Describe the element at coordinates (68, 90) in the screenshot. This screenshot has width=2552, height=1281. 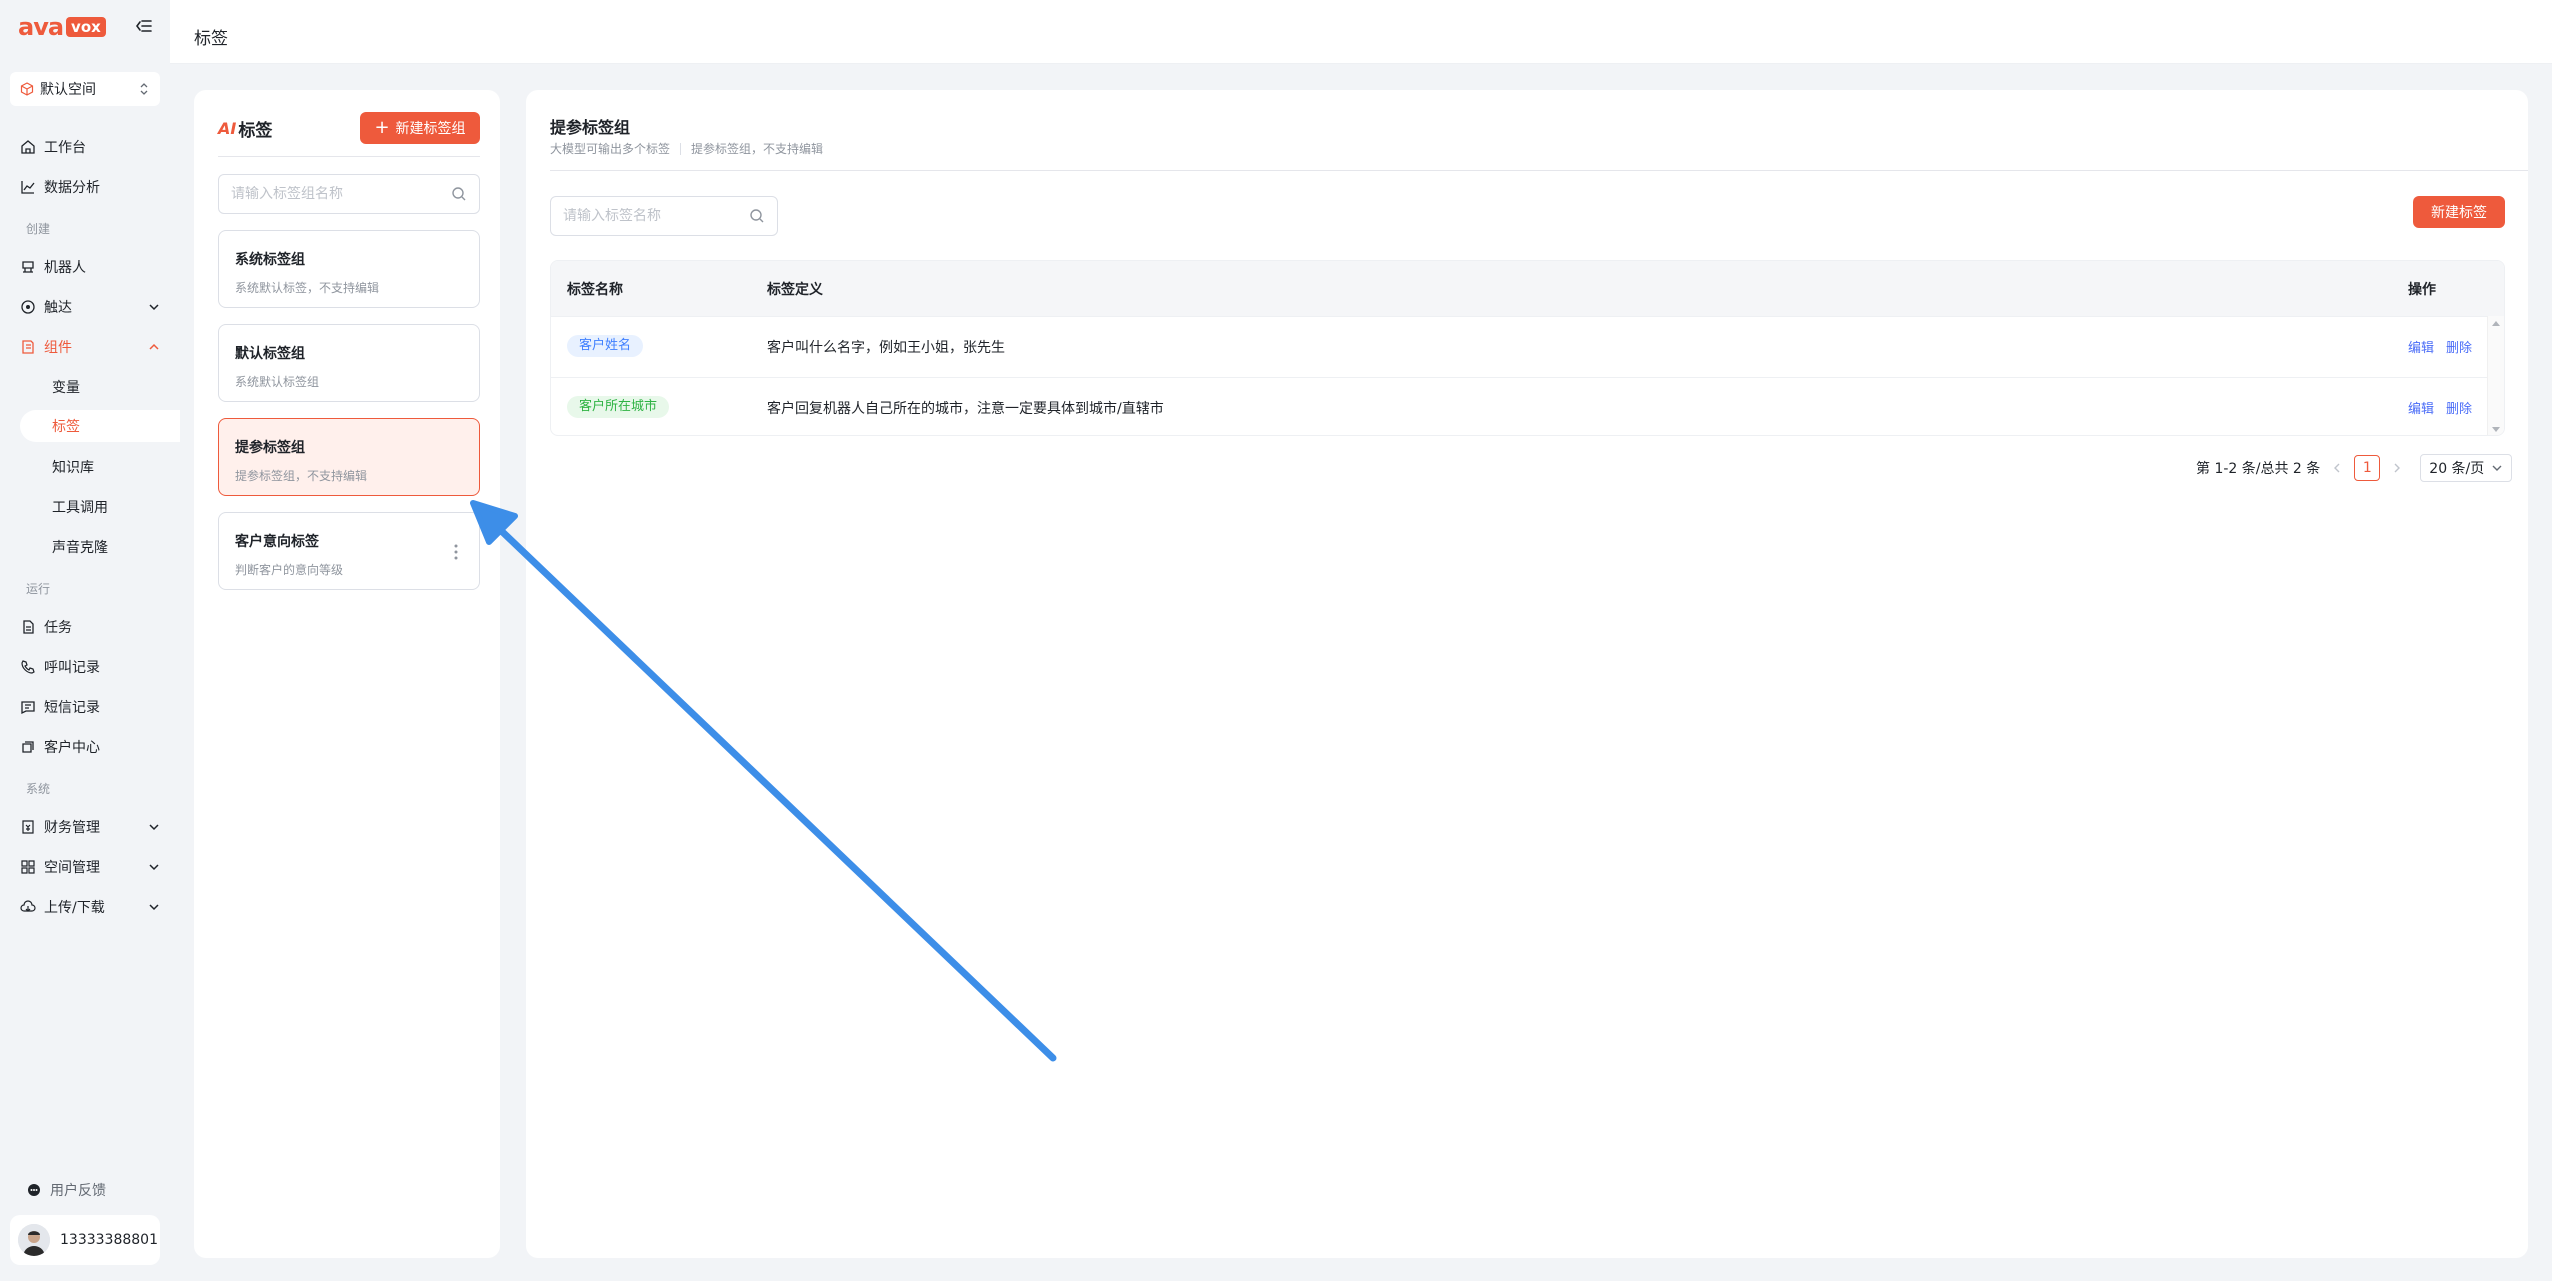
I see `space-name: 默认空间` at that location.